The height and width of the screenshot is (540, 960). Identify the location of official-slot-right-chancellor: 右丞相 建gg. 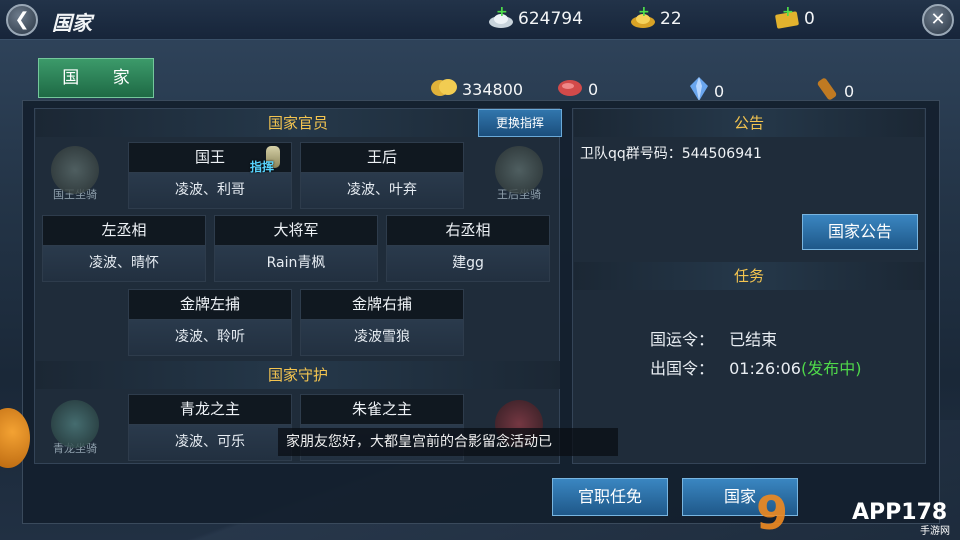
(468, 248).